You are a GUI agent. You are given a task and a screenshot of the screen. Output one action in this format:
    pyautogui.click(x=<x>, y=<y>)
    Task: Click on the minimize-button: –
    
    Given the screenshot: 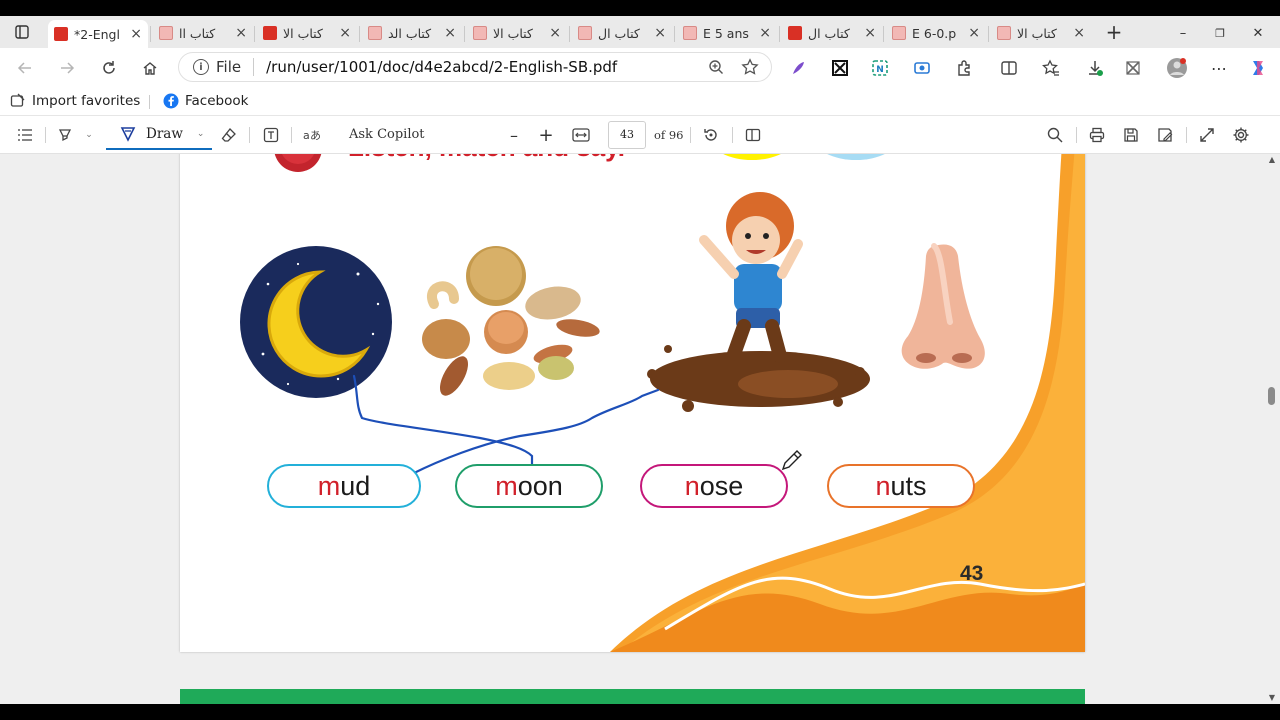 What is the action you would take?
    pyautogui.click(x=1183, y=33)
    